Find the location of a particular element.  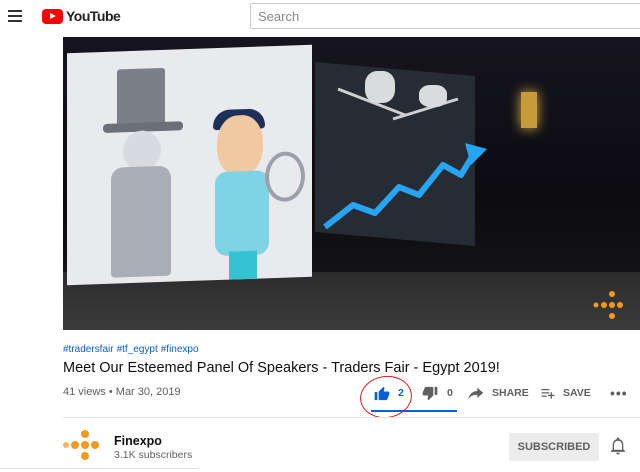

save-label: SAVE is located at coordinates (577, 393).